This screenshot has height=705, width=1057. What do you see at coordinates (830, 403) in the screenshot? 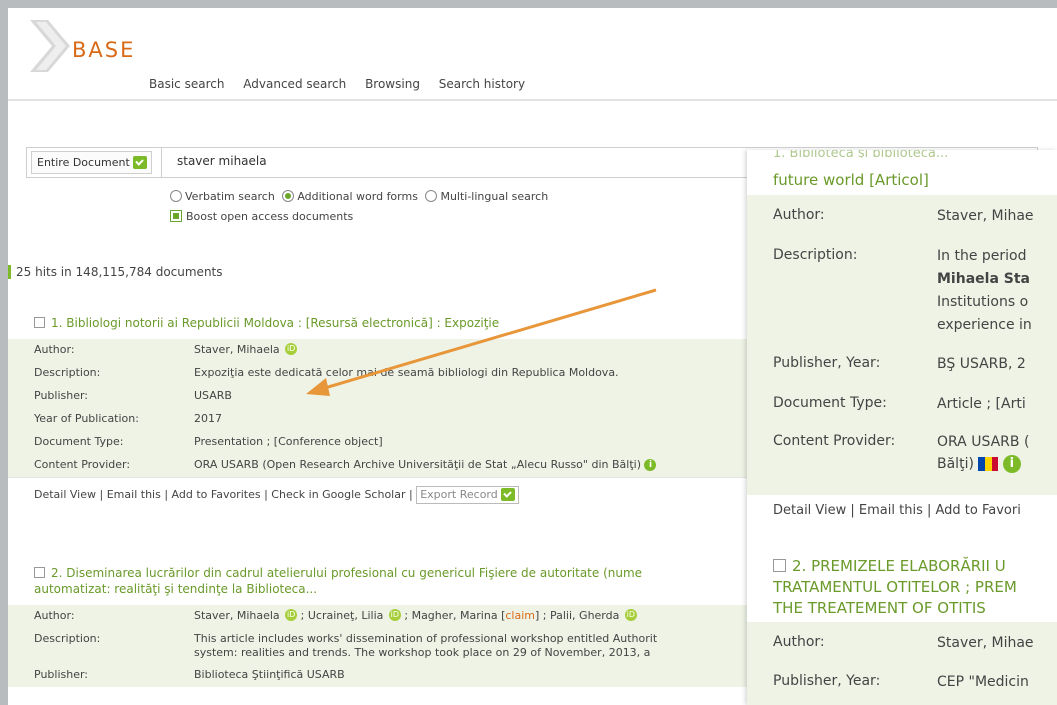
I see `zoom-doctype-label: Document Type:` at bounding box center [830, 403].